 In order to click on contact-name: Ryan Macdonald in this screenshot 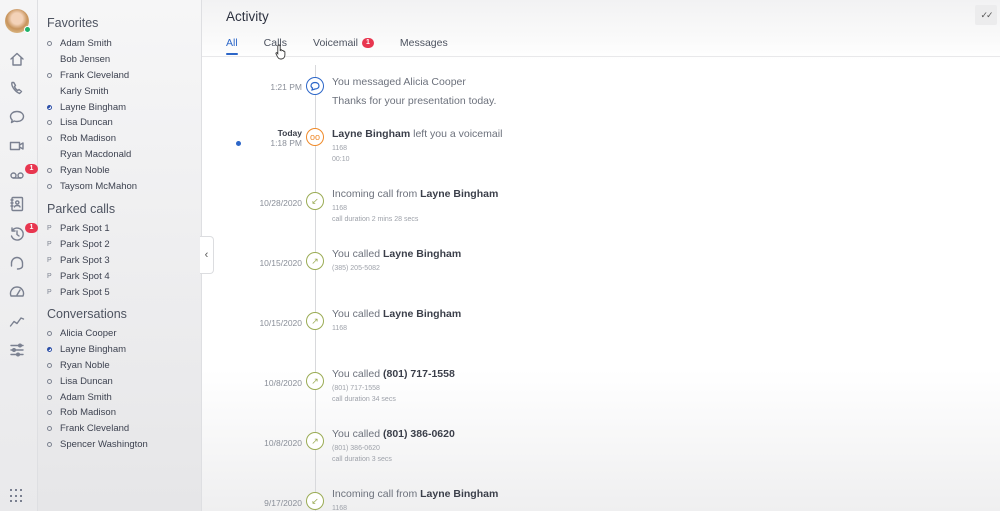, I will do `click(96, 154)`.